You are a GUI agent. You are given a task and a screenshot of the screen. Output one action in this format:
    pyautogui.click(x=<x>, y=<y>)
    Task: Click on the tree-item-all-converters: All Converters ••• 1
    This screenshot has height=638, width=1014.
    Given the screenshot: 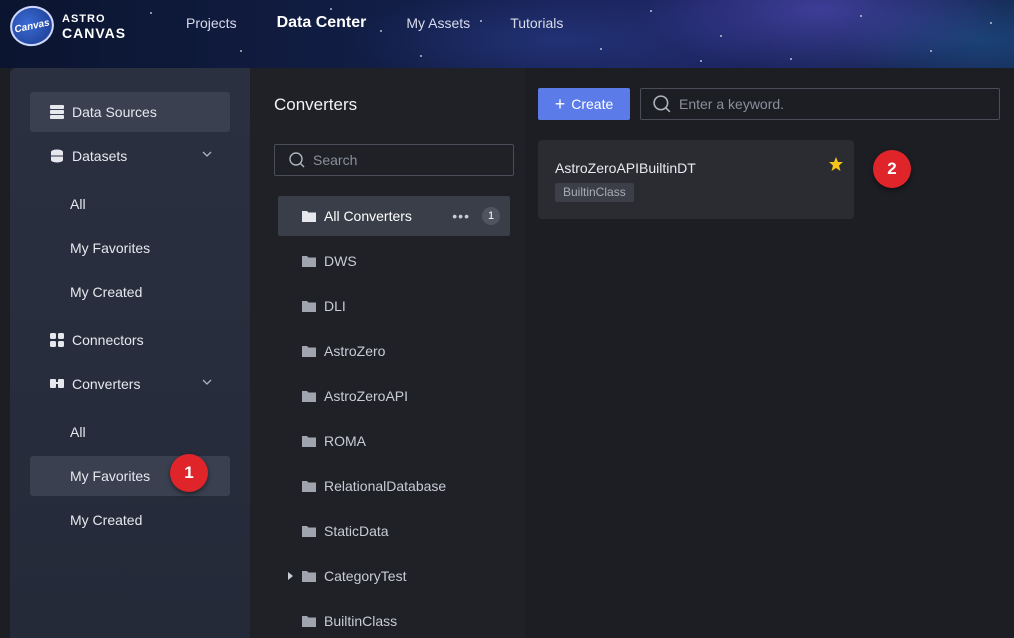 What is the action you would take?
    pyautogui.click(x=394, y=216)
    